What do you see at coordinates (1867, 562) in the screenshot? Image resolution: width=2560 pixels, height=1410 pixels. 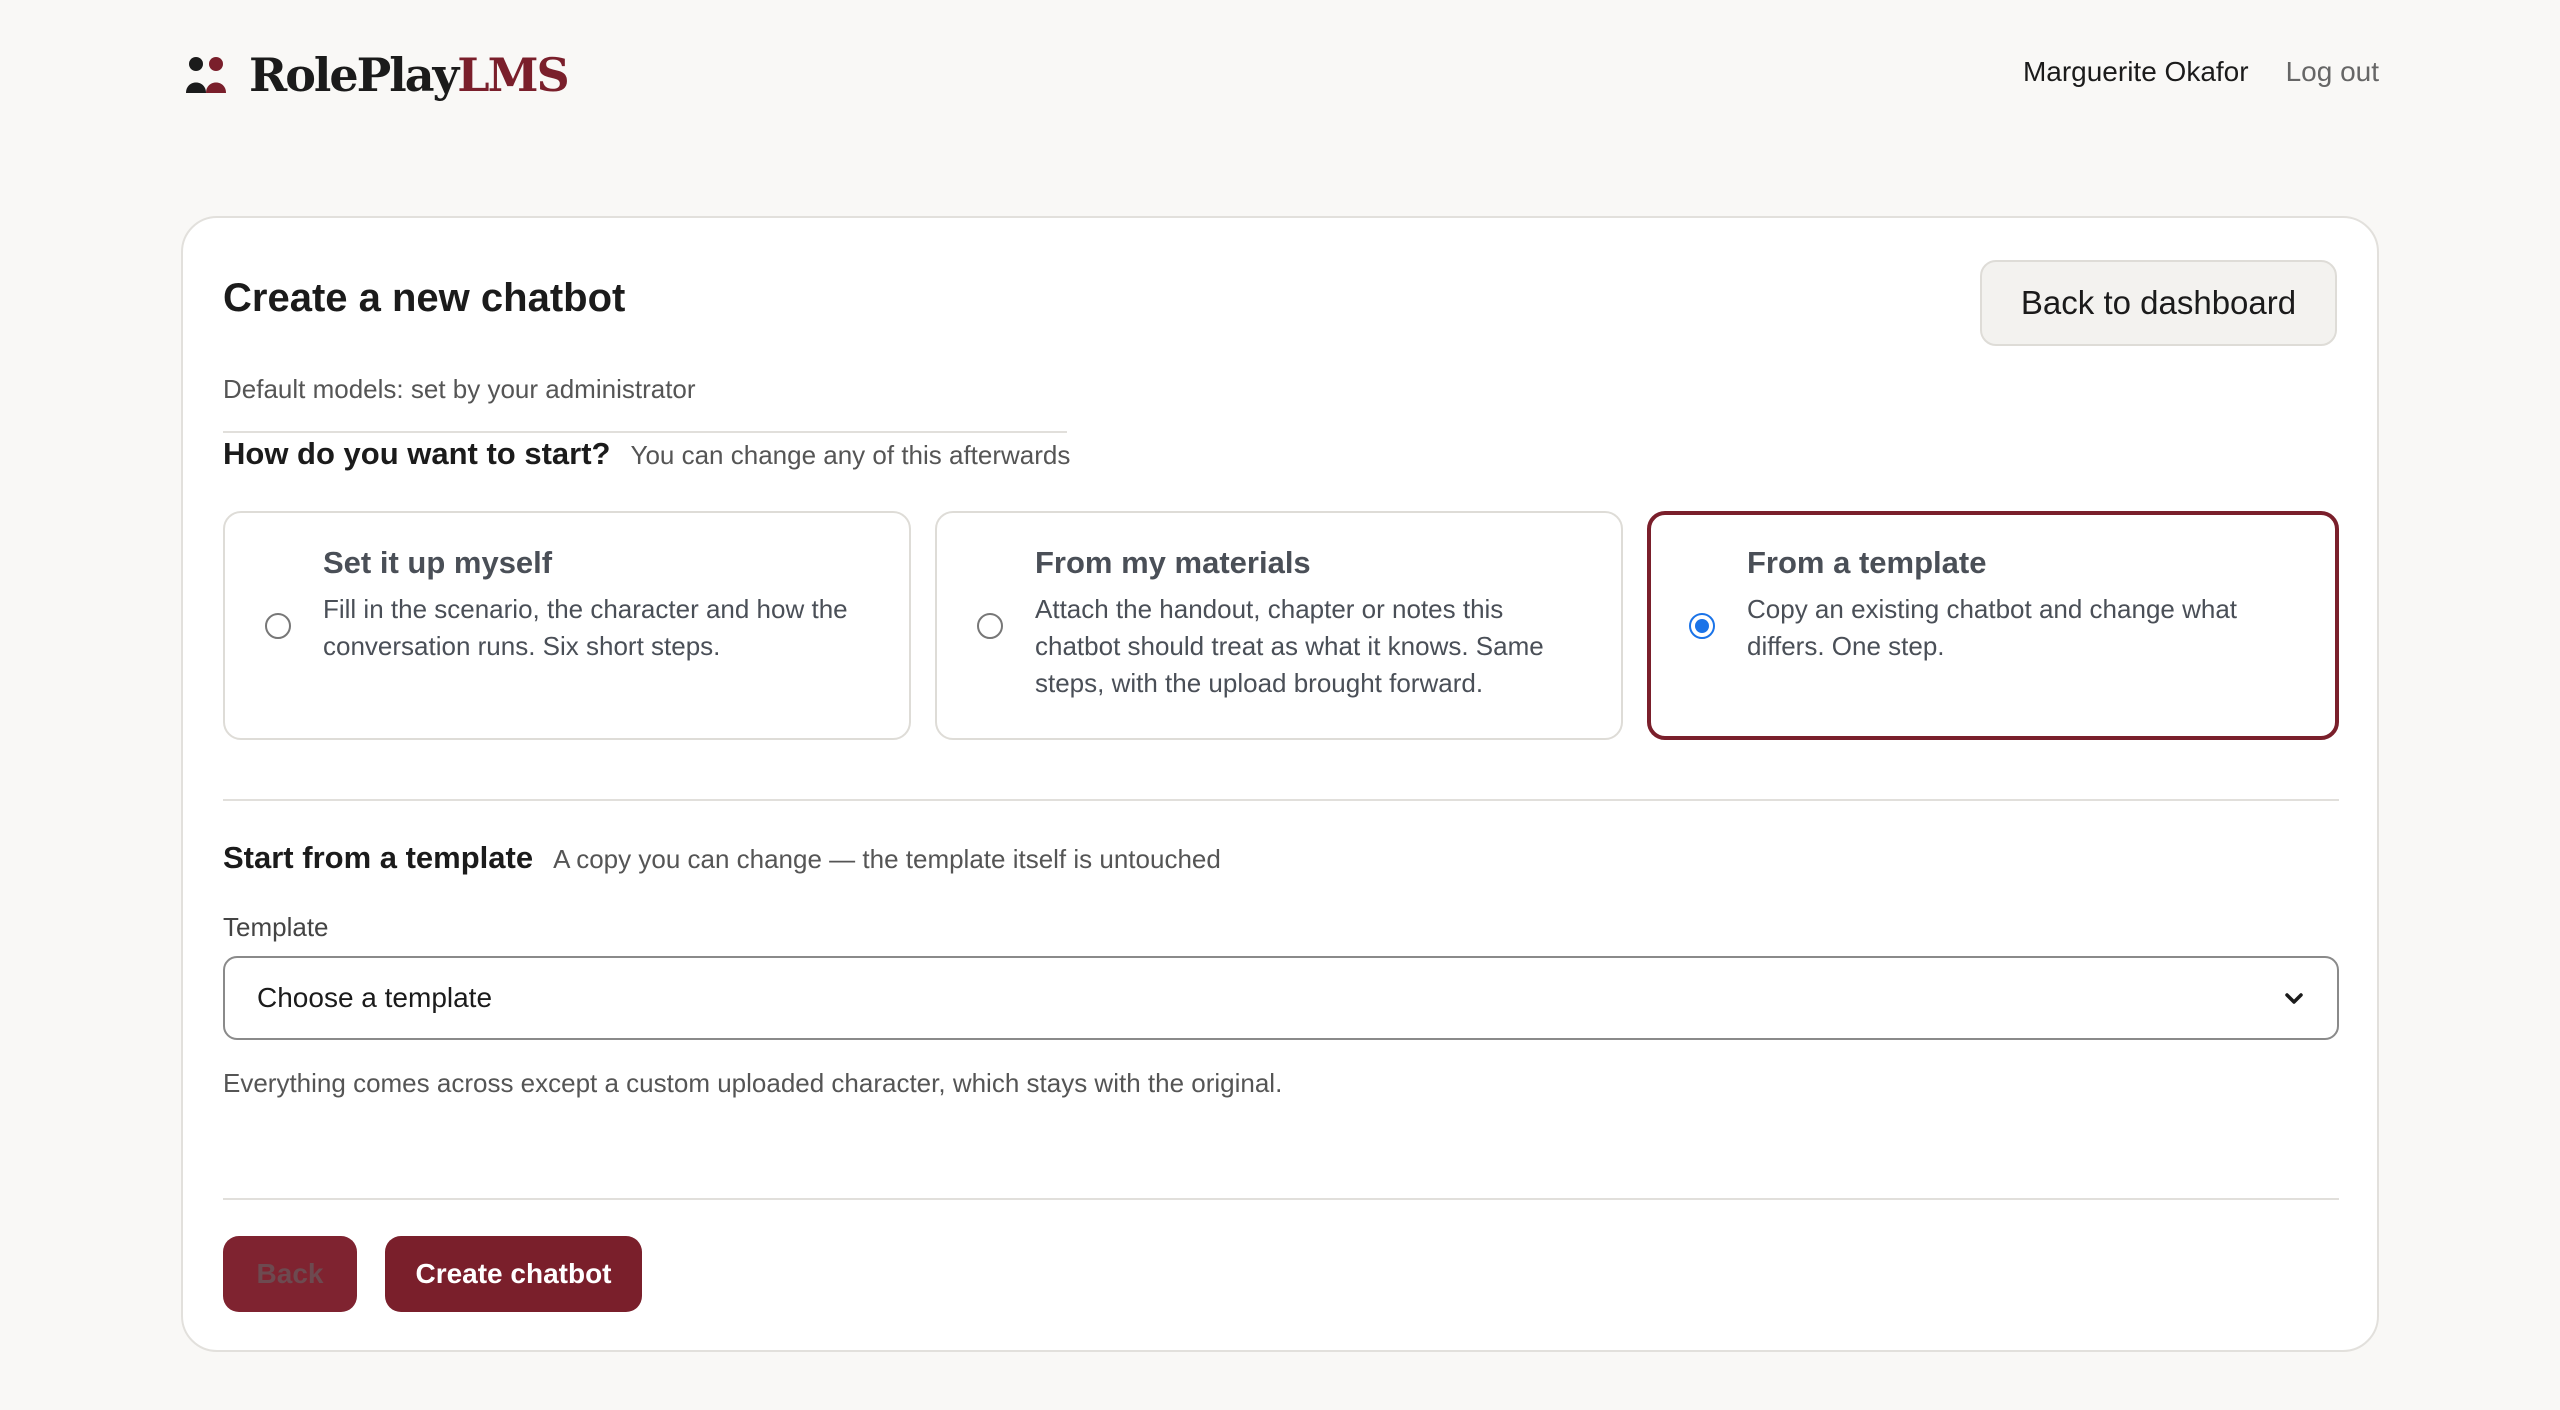 I see `option-title: From a template` at bounding box center [1867, 562].